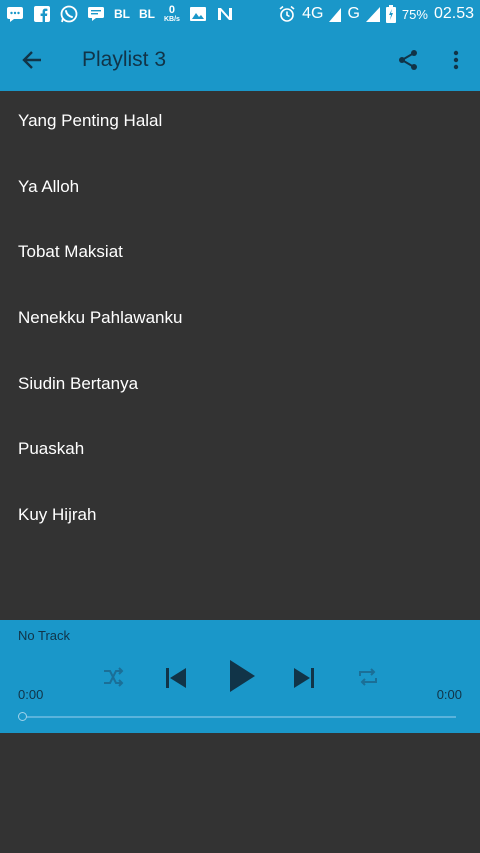  I want to click on battery-level: 75%, so click(414, 14).